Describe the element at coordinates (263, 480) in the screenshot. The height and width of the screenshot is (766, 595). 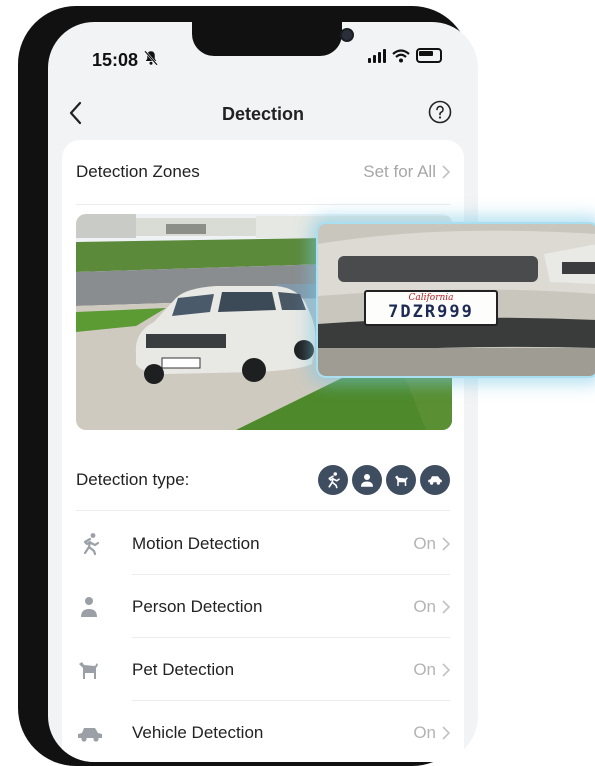
I see `detection-type-row: Detection type:` at that location.